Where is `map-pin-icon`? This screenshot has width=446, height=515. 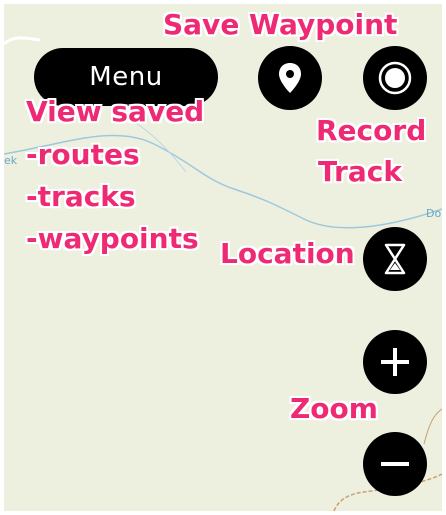 map-pin-icon is located at coordinates (290, 78).